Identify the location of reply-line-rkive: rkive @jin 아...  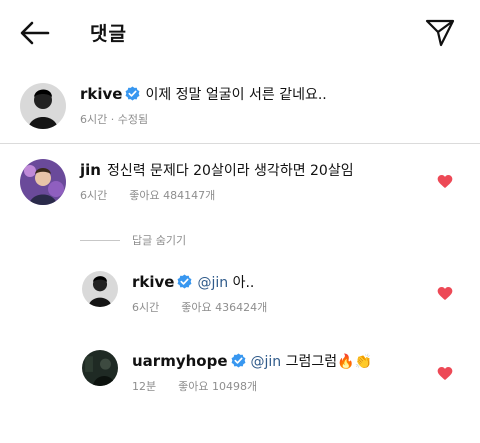
(193, 282).